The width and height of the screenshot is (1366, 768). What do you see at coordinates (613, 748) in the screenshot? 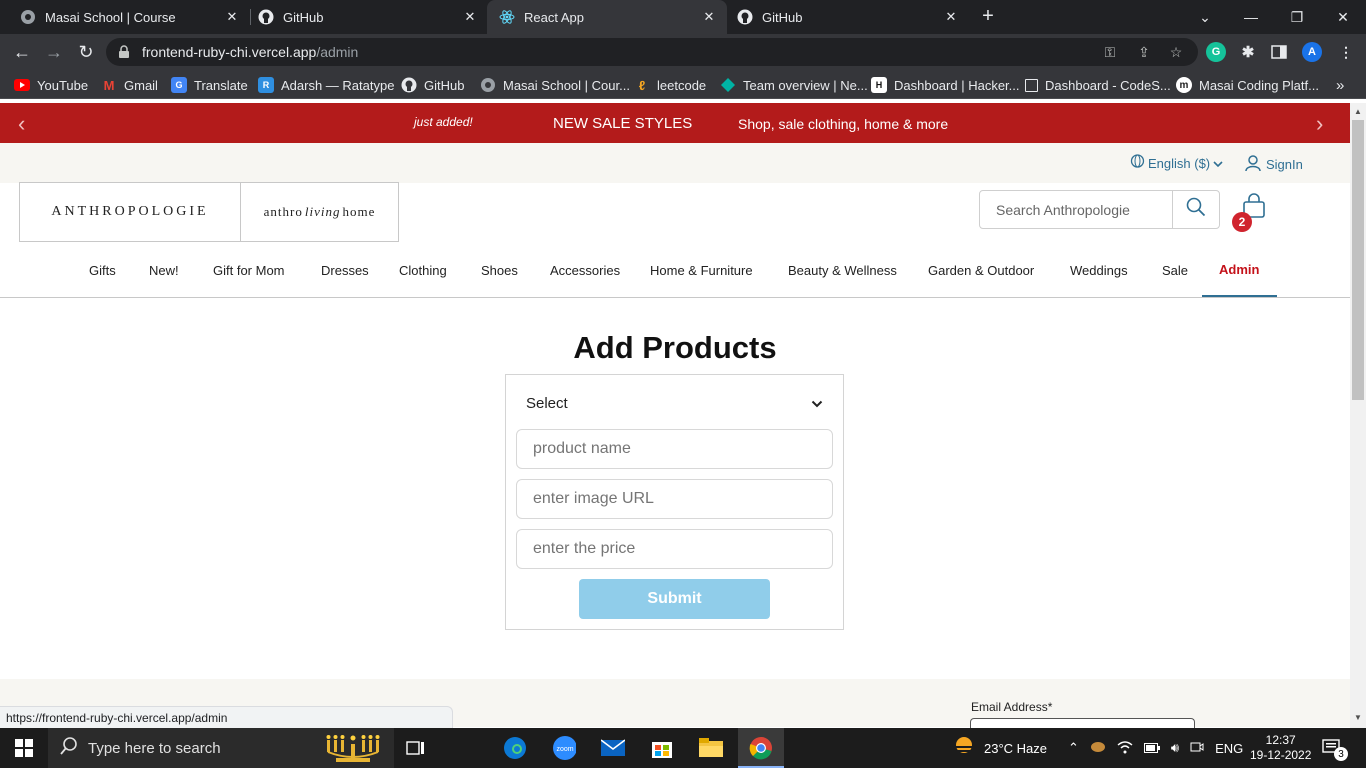
I see `mail-icon` at bounding box center [613, 748].